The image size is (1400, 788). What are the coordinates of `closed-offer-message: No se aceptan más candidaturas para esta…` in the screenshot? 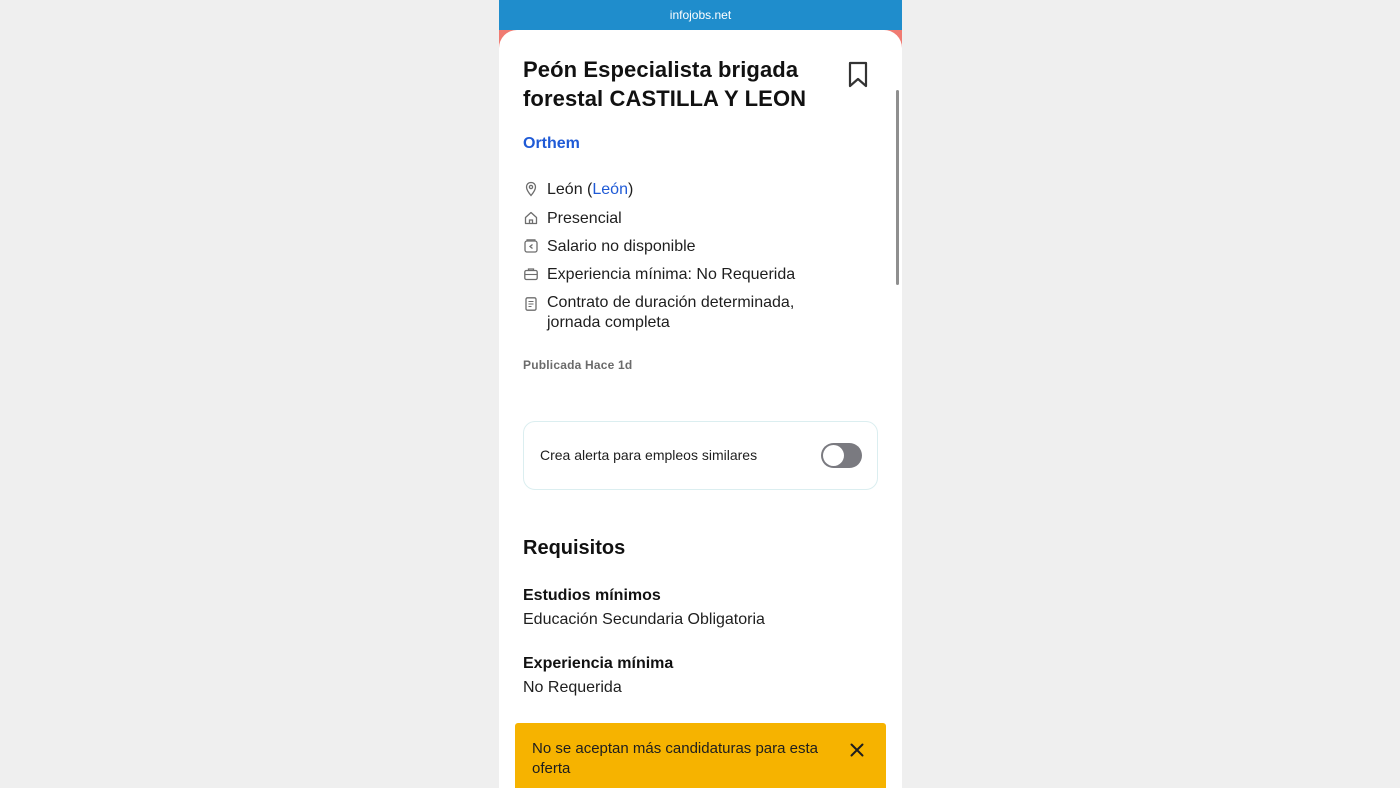 It's located at (675, 758).